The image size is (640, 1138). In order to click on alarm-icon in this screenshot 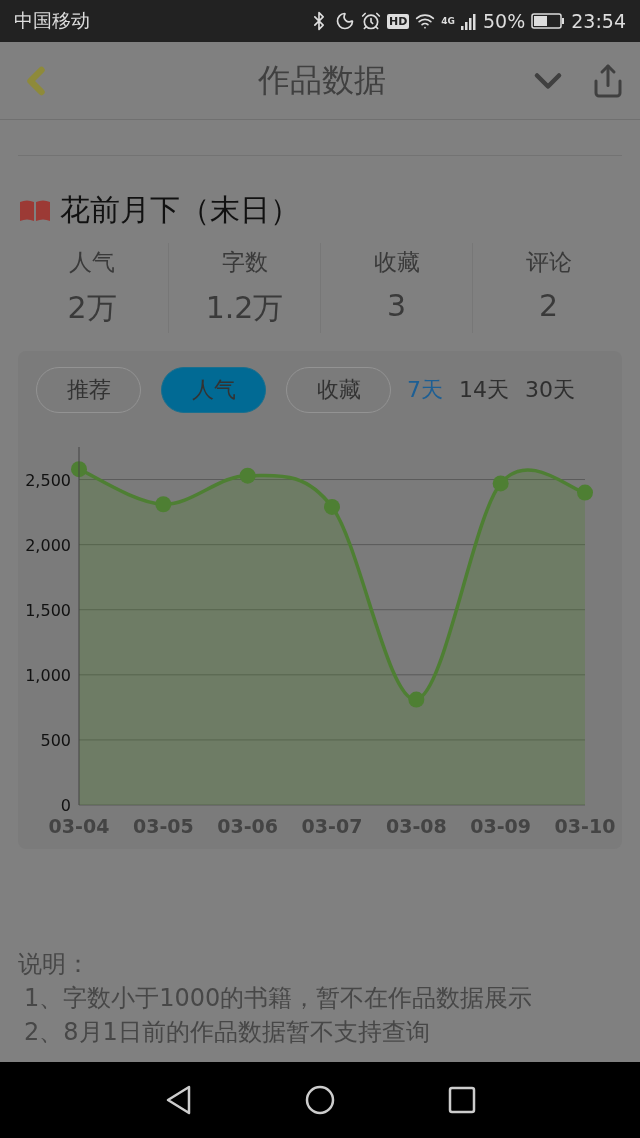, I will do `click(371, 21)`.